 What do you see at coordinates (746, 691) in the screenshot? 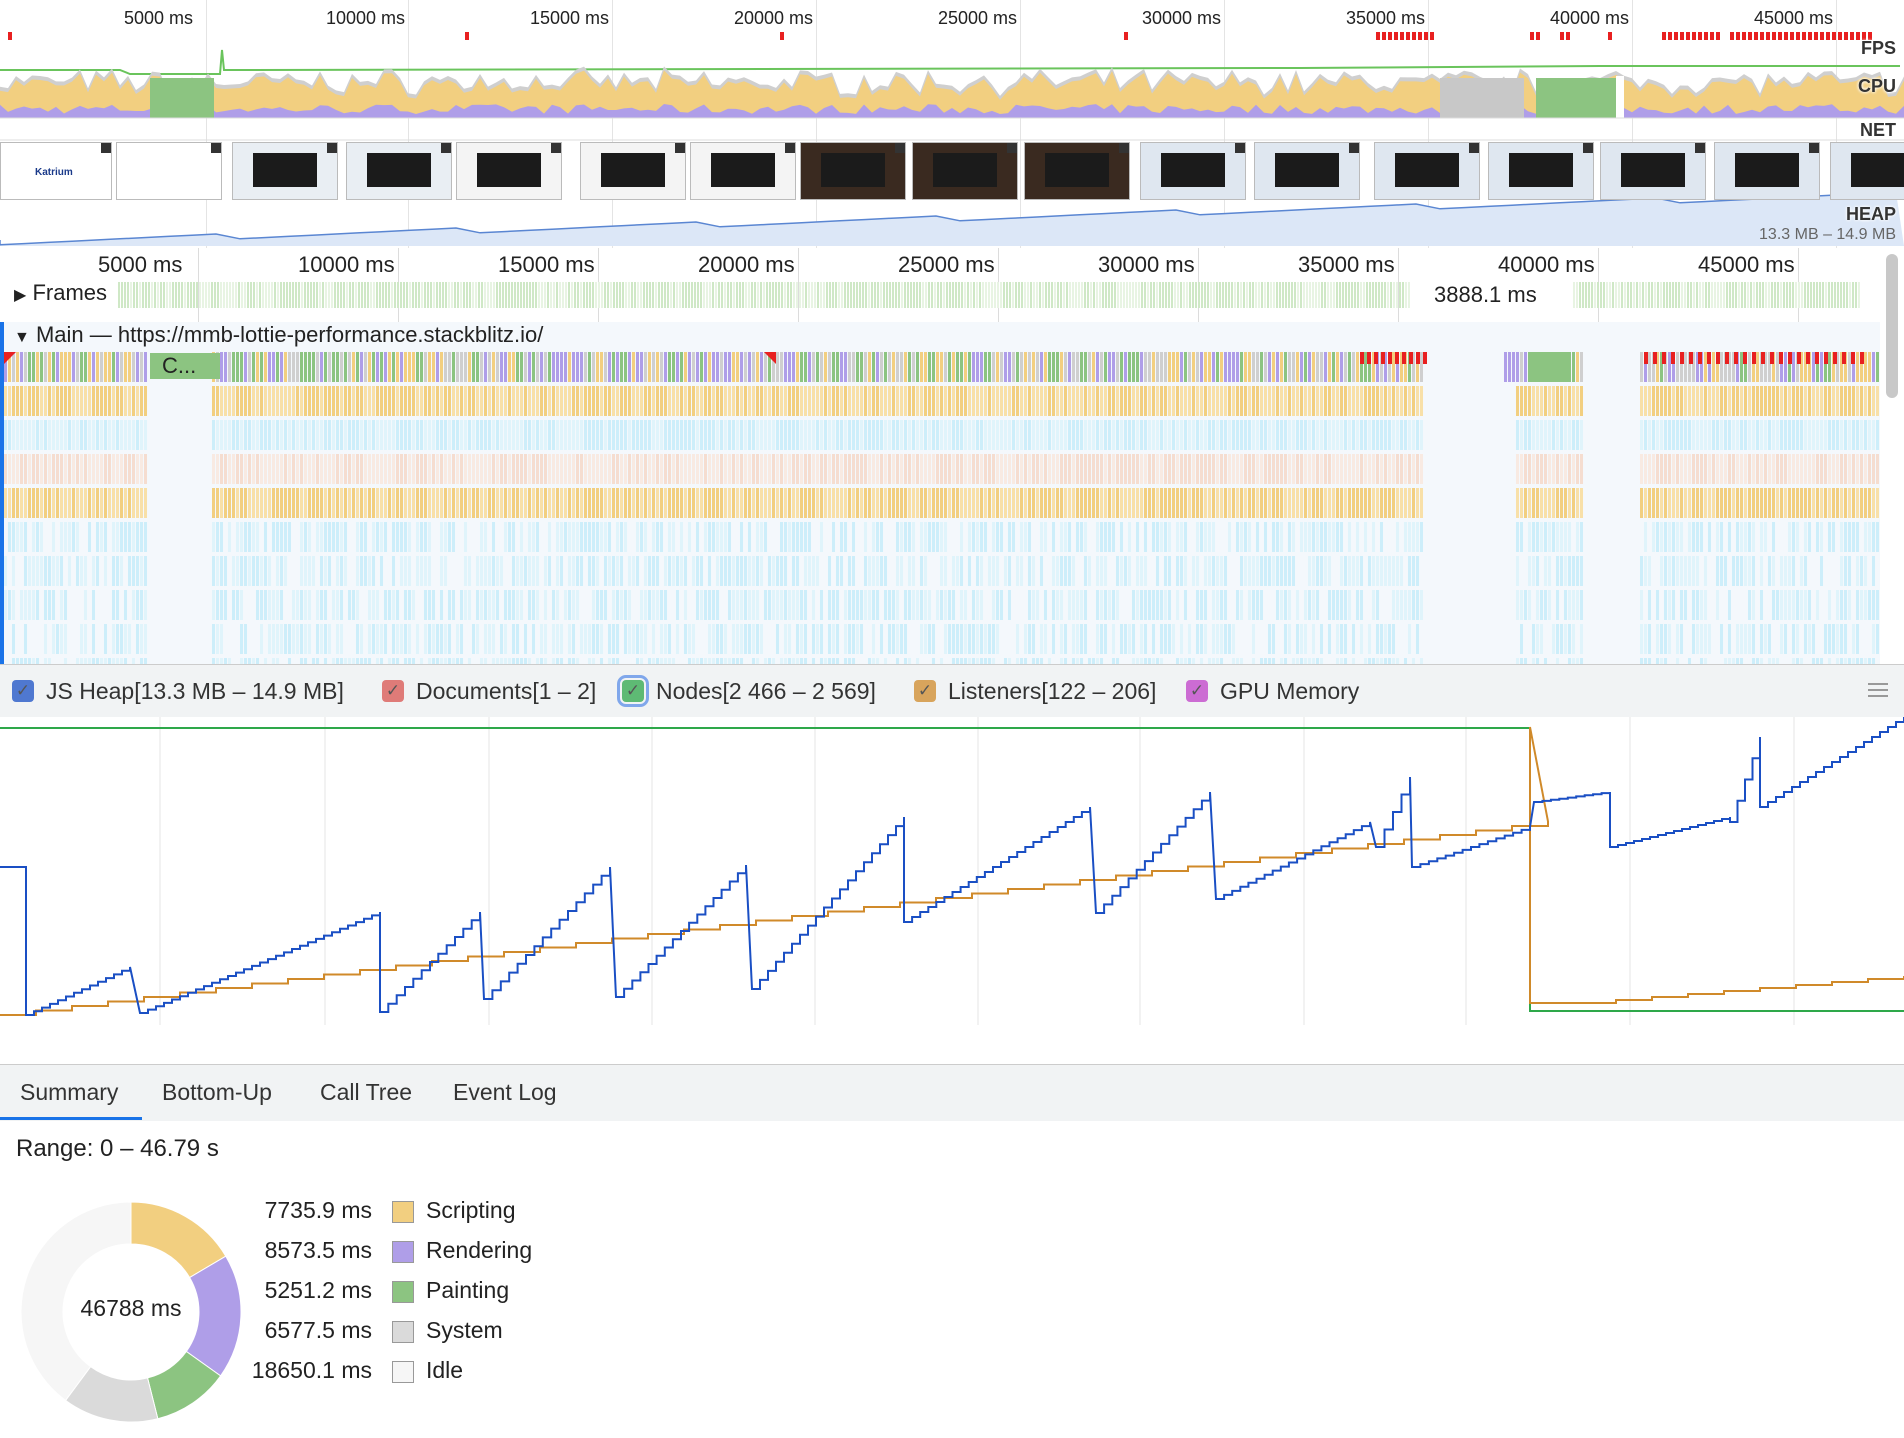
I see `nodes-toggle: ✓ Nodes[2 466 – 2 569]` at bounding box center [746, 691].